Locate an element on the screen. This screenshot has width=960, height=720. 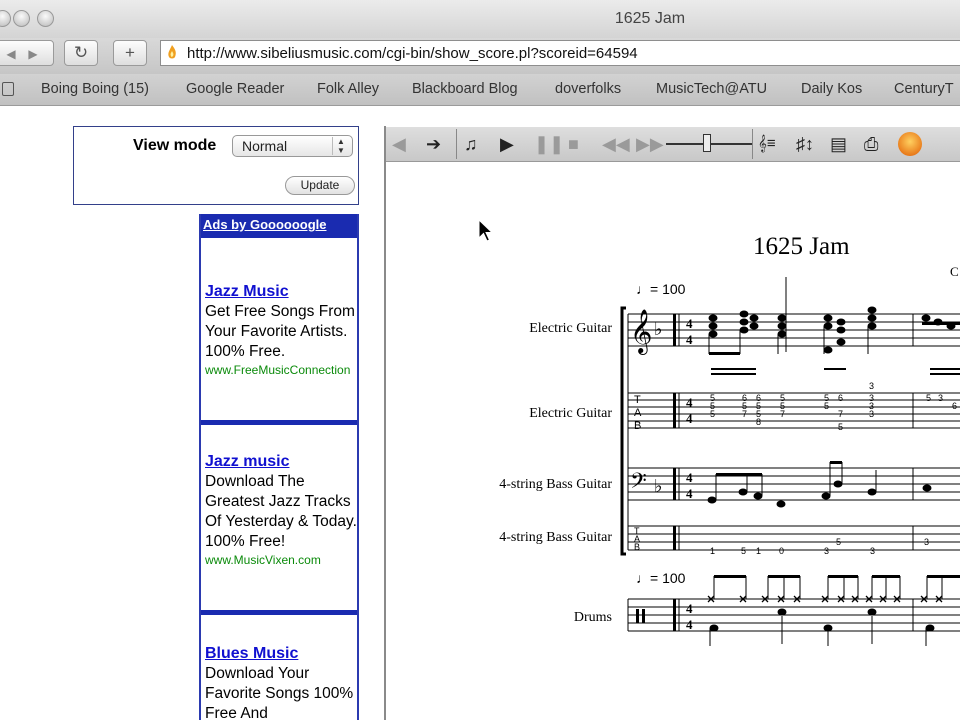
bookmark-centuryt: CenturyT is located at coordinates (924, 89).